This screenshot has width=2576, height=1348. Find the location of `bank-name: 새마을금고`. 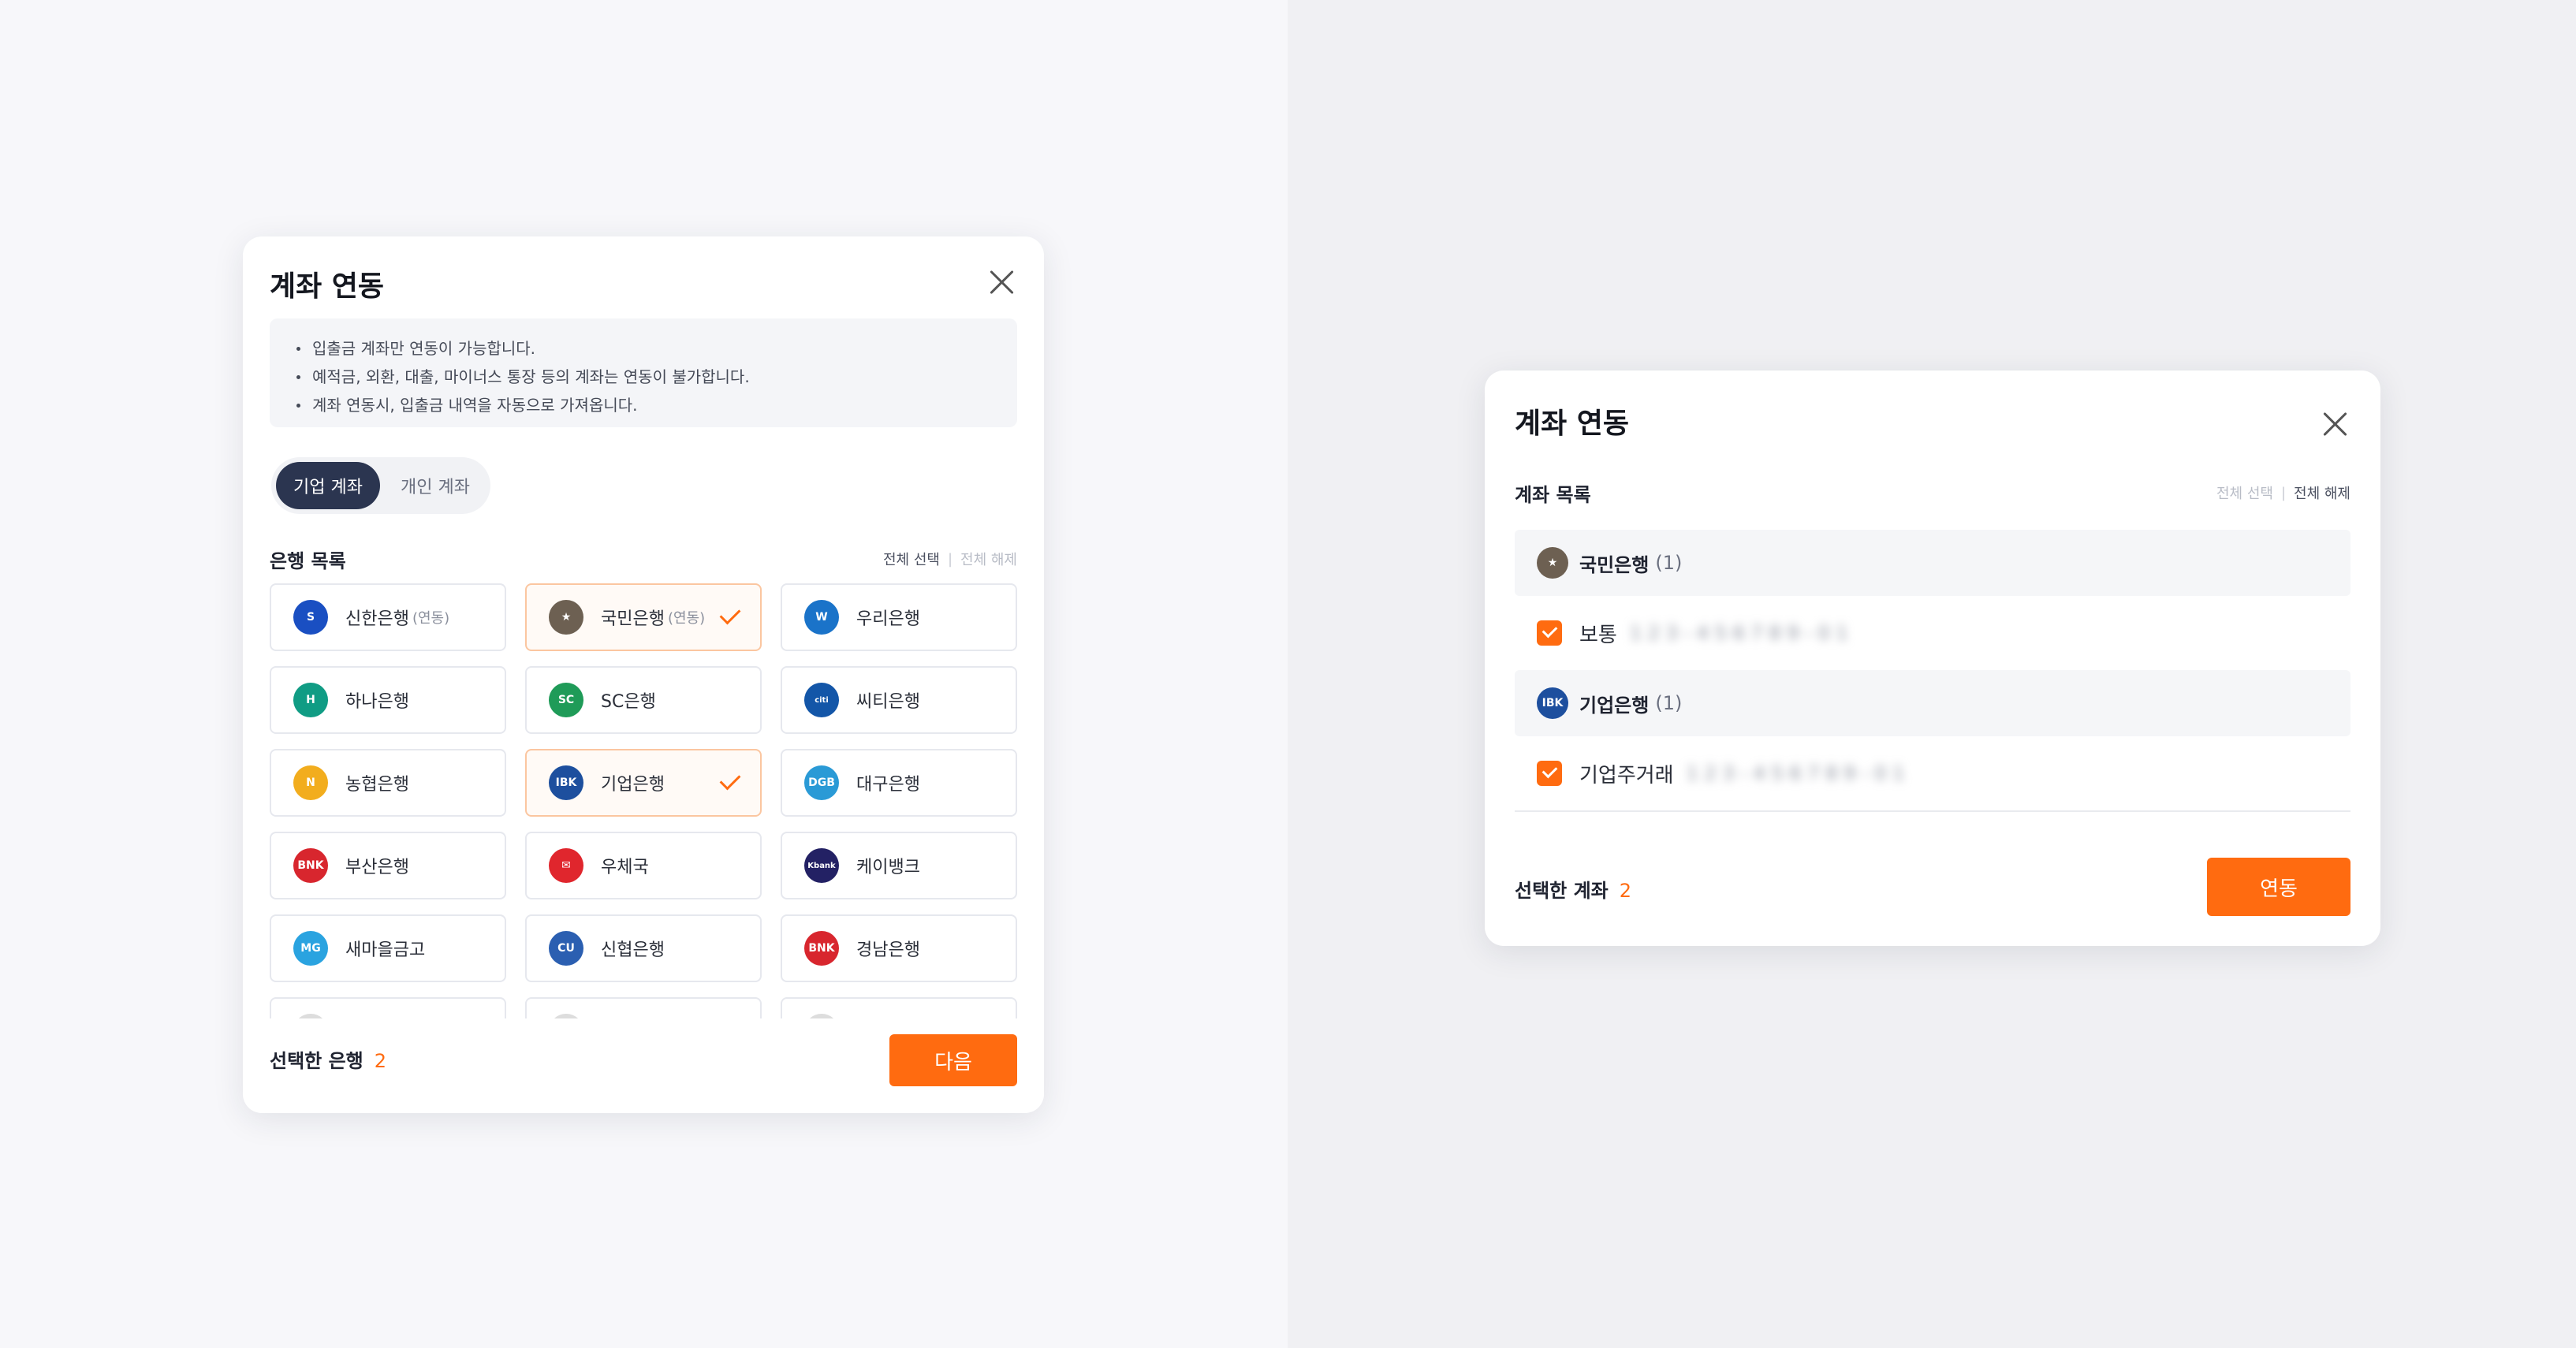

bank-name: 새마을금고 is located at coordinates (385, 950).